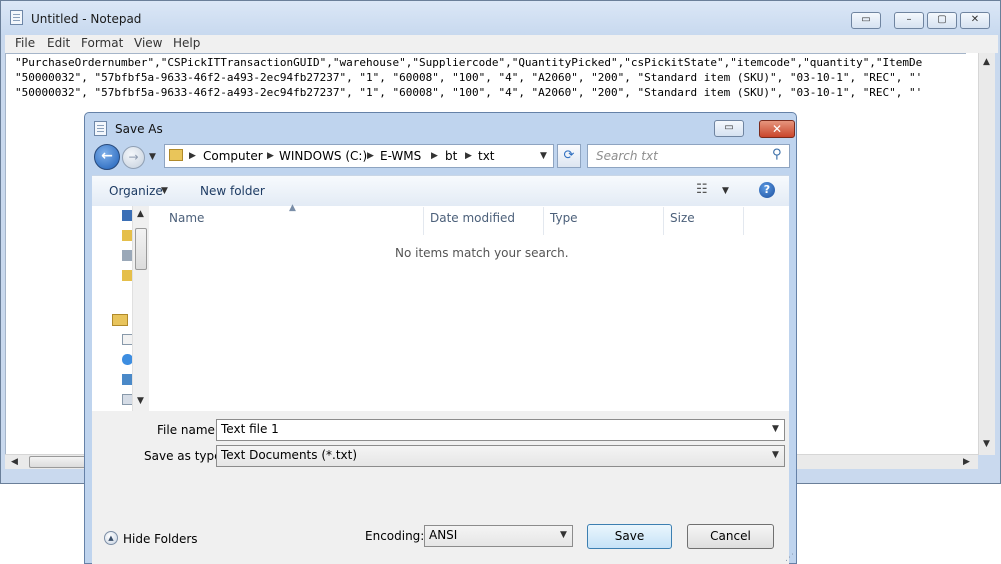 The width and height of the screenshot is (1001, 564). I want to click on libraries-icon, so click(120, 320).